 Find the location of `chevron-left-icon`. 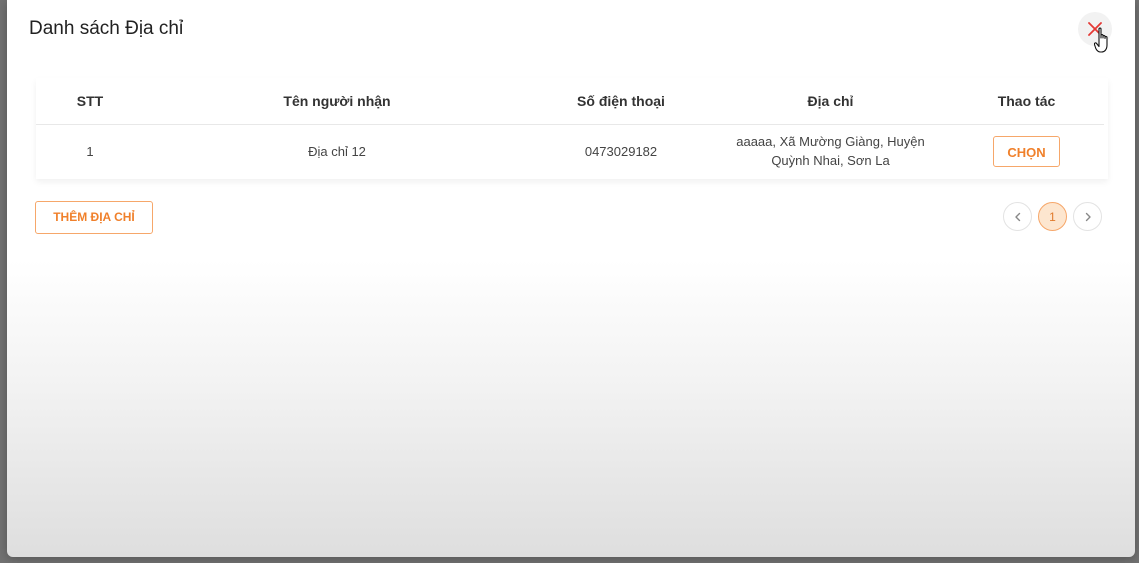

chevron-left-icon is located at coordinates (1017, 216).